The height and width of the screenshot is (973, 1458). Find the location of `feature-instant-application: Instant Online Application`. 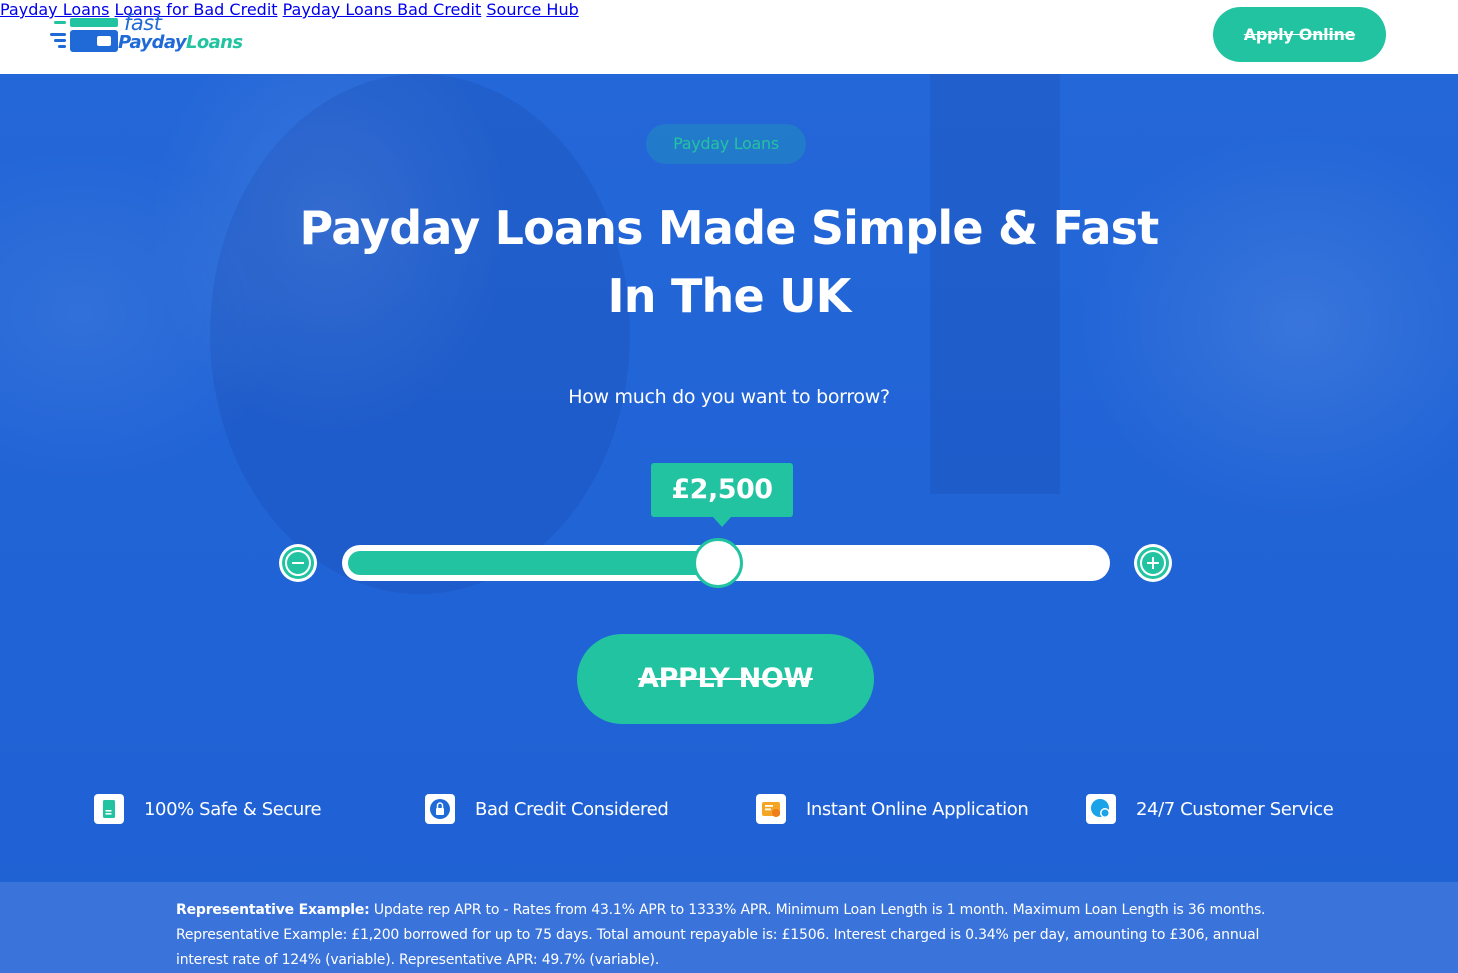

feature-instant-application: Instant Online Application is located at coordinates (892, 809).